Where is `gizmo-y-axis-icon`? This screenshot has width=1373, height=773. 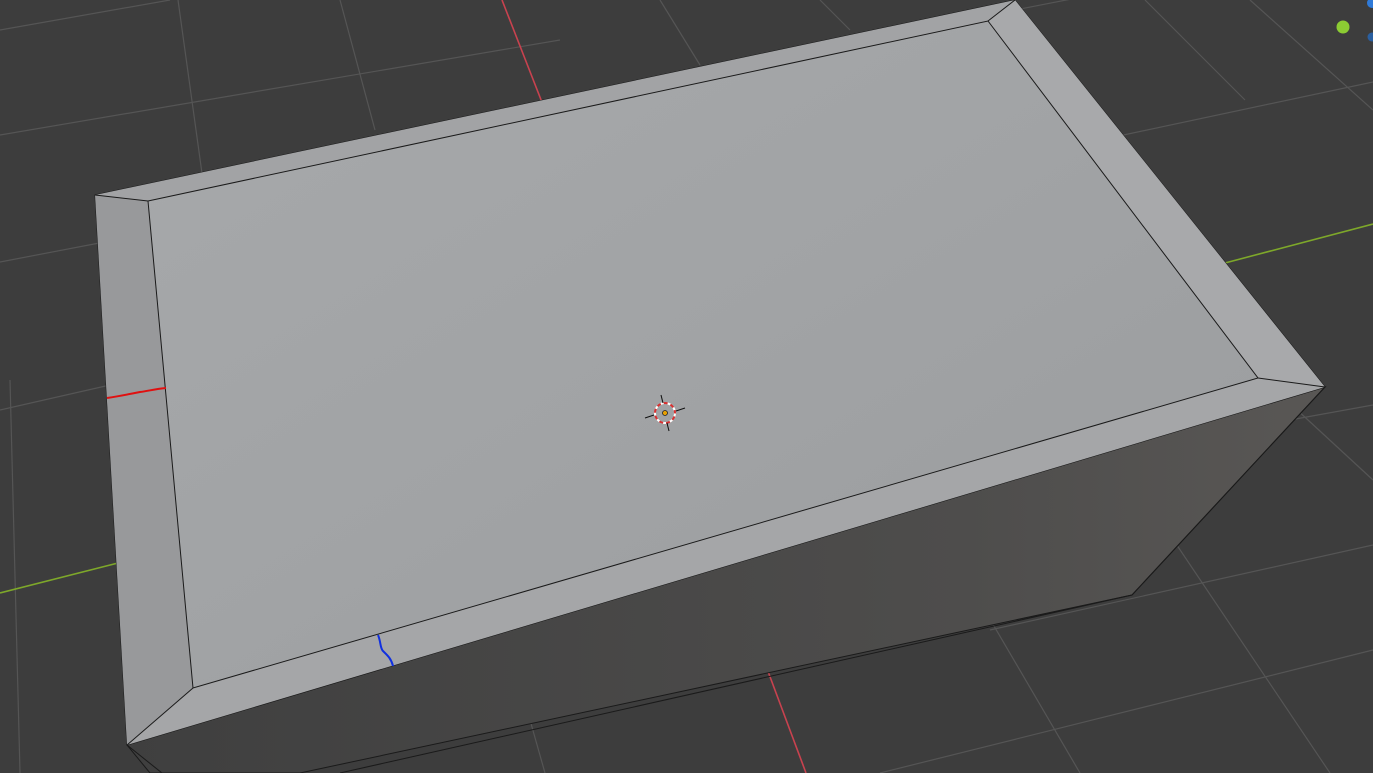 gizmo-y-axis-icon is located at coordinates (1343, 27).